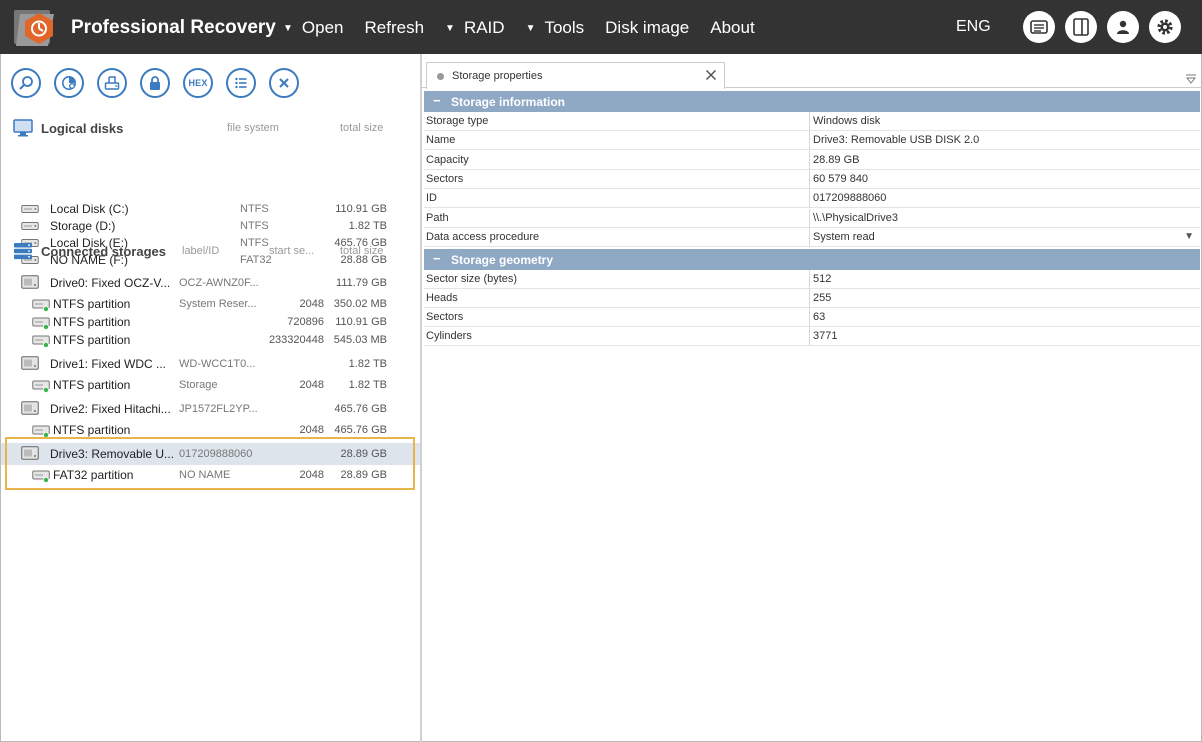 This screenshot has height=742, width=1202. Describe the element at coordinates (475, 28) in the screenshot. I see `menu-raid: ▼ RAID` at that location.